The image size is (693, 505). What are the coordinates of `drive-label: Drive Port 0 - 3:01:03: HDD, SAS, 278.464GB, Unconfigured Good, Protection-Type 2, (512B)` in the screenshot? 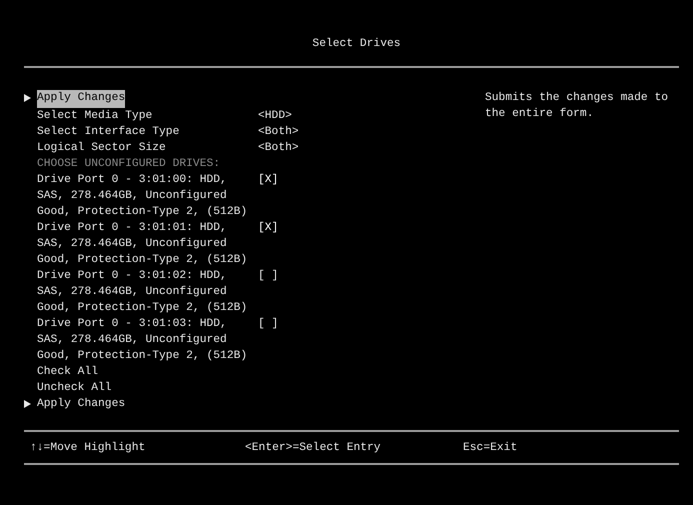 It's located at (142, 340).